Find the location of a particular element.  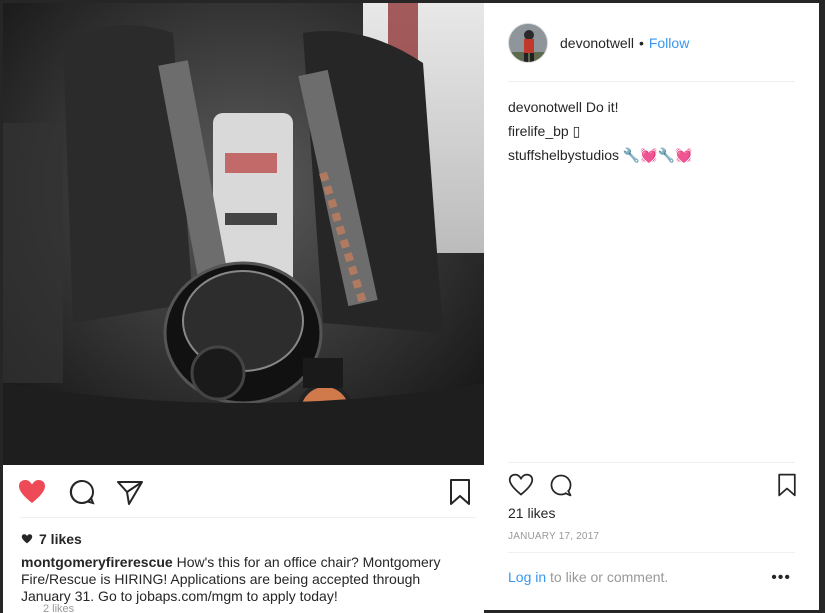

post-date: JANUARY 17, 2017 is located at coordinates (553, 536).